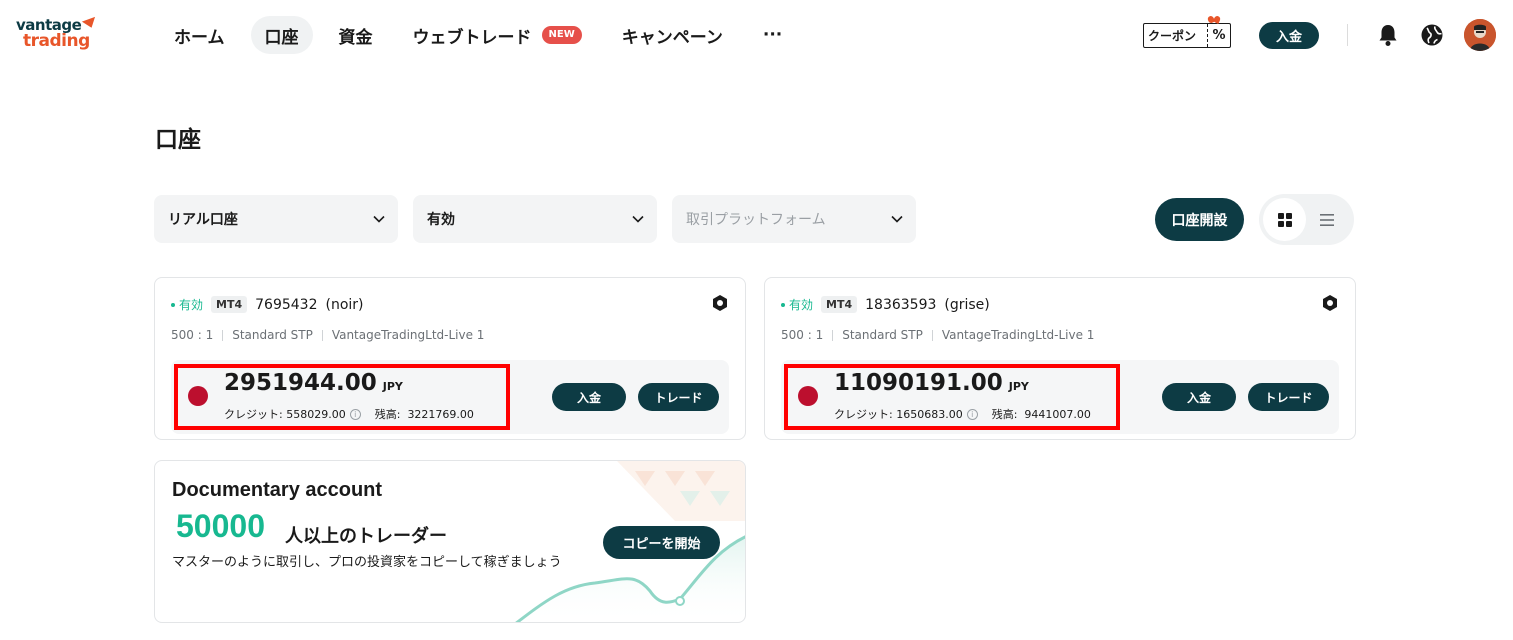 Image resolution: width=1513 pixels, height=640 pixels. I want to click on credit-value: 558029.00, so click(316, 414).